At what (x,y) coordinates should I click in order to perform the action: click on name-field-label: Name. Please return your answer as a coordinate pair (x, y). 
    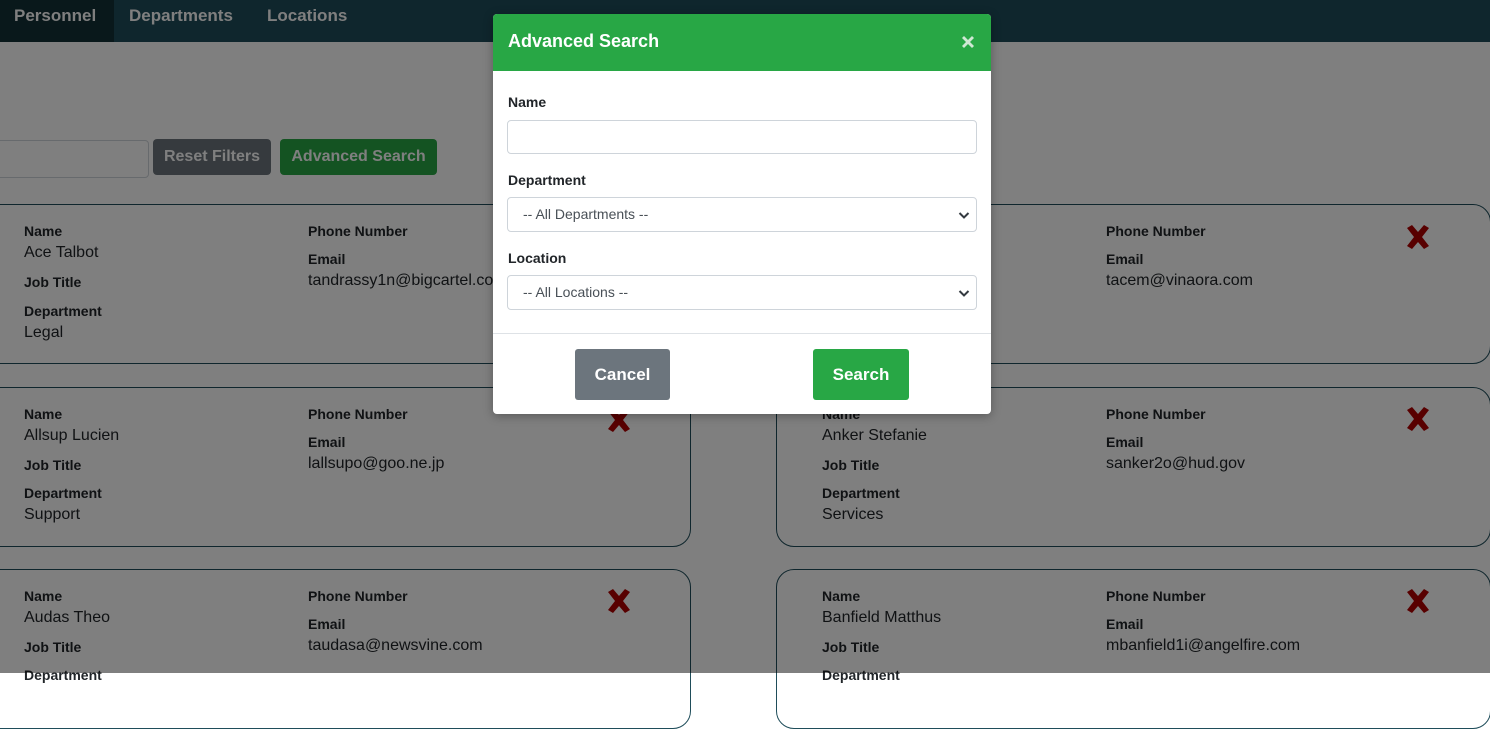
    Looking at the image, I should click on (527, 102).